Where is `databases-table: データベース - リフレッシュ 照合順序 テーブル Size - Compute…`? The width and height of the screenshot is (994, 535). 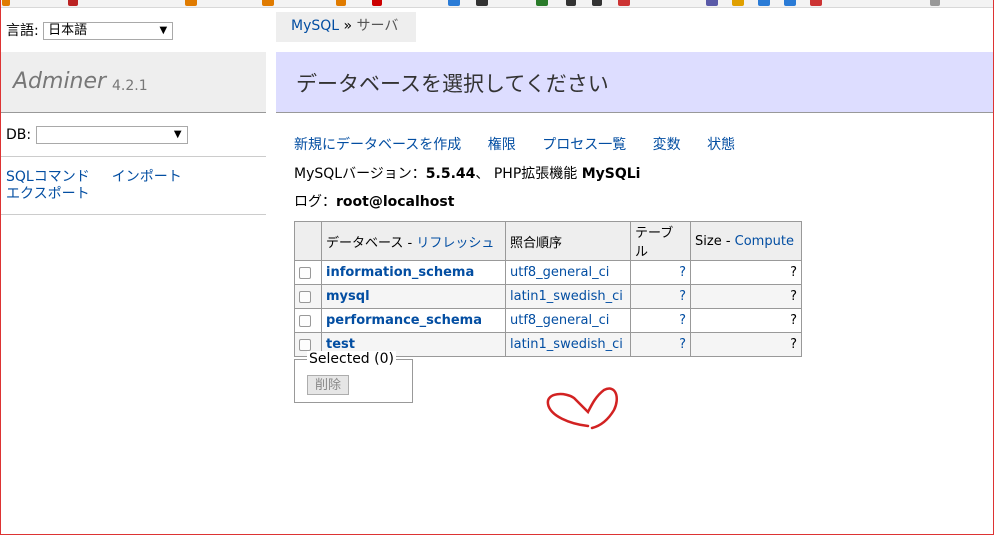 databases-table: データベース - リフレッシュ 照合順序 テーブル Size - Compute… is located at coordinates (548, 289).